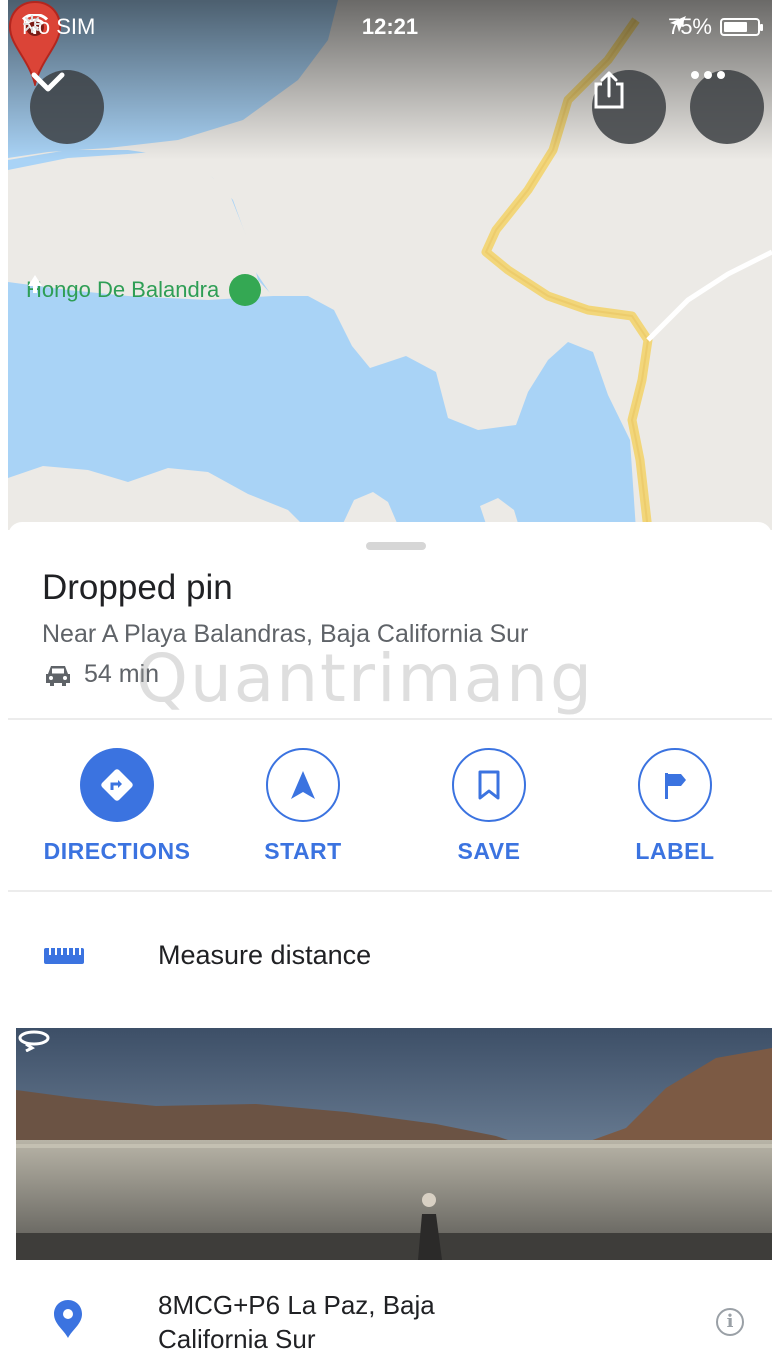  What do you see at coordinates (675, 851) in the screenshot?
I see `label-label: LABEL` at bounding box center [675, 851].